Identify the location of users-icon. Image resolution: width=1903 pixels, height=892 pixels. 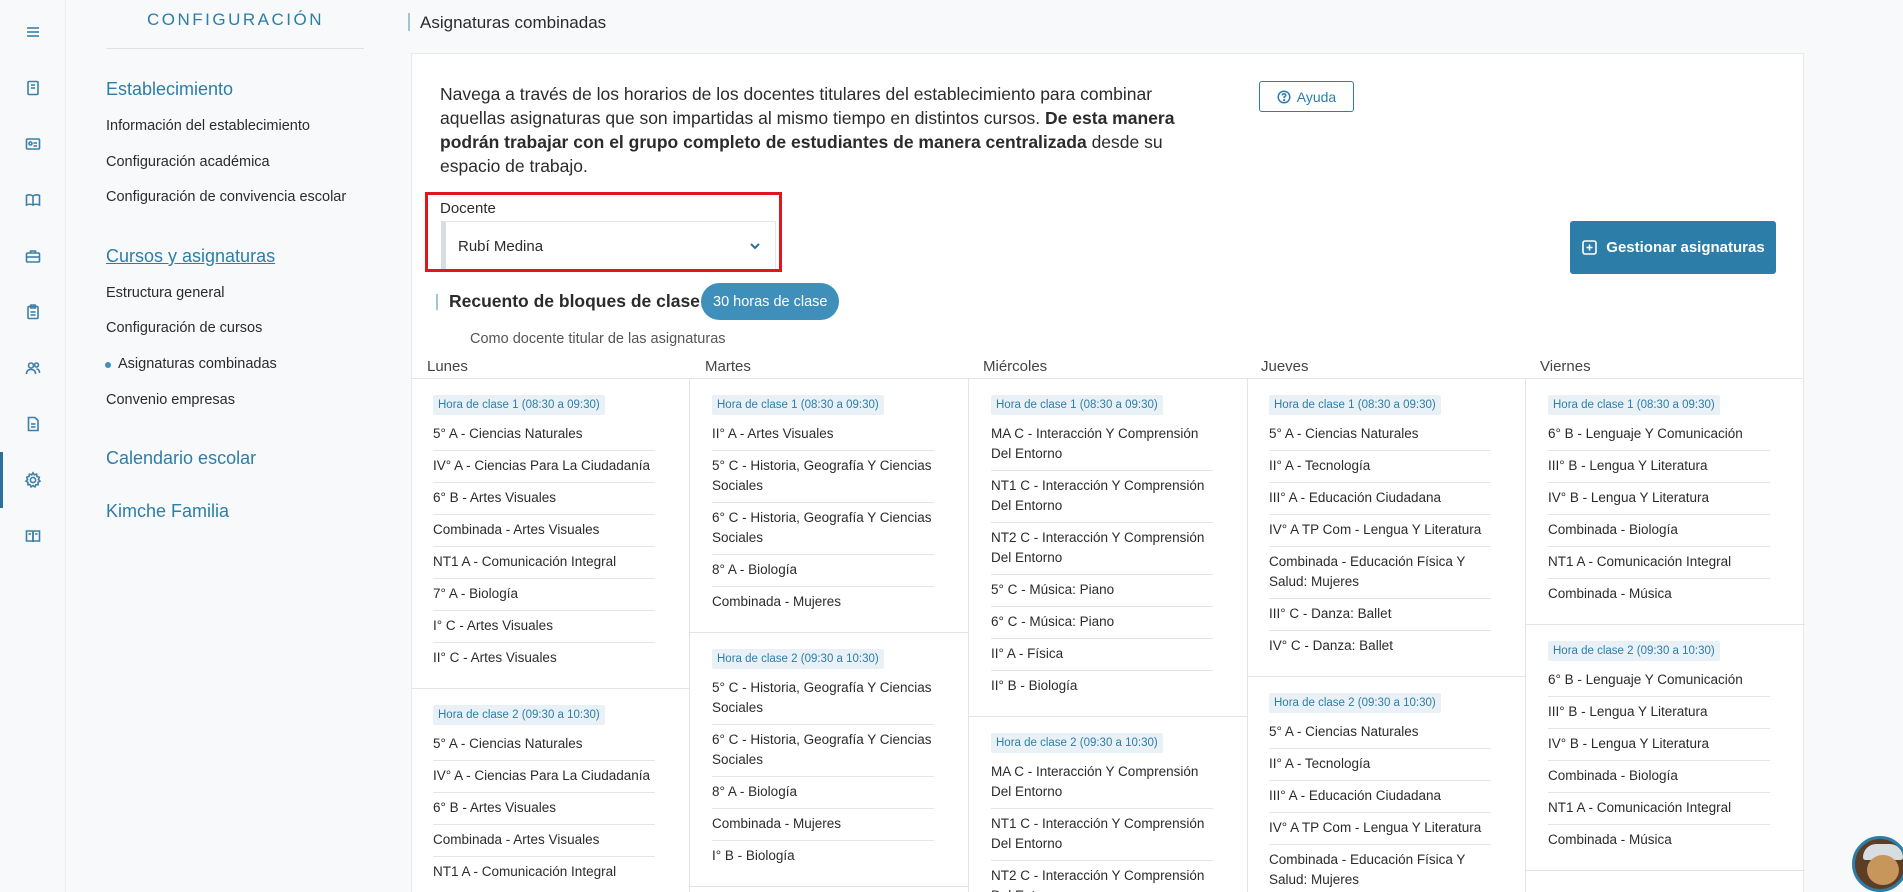
(33, 368).